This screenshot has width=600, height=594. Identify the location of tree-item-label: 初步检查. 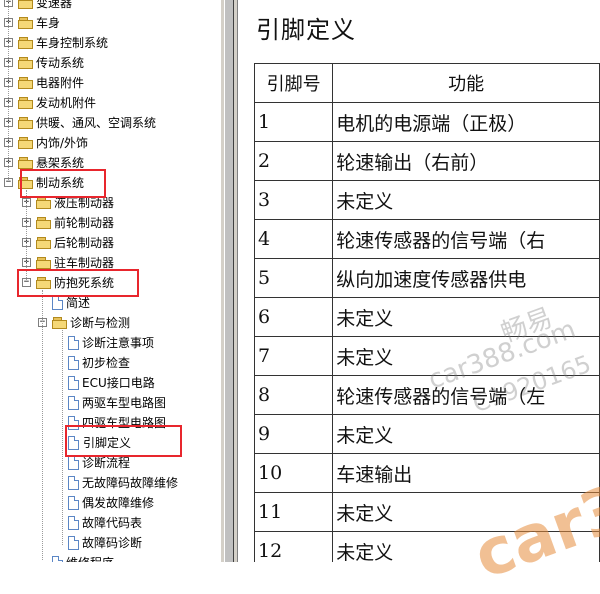
(106, 363).